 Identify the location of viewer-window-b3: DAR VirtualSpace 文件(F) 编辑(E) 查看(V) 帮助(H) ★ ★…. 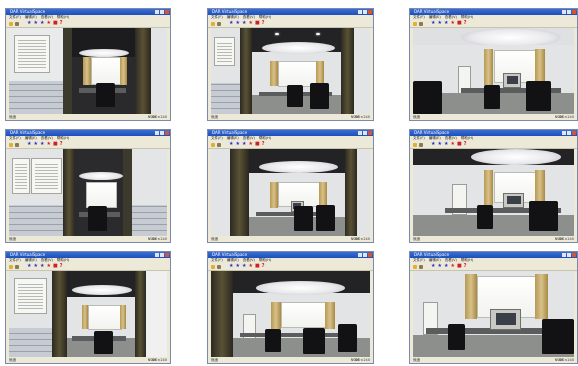
(290, 307).